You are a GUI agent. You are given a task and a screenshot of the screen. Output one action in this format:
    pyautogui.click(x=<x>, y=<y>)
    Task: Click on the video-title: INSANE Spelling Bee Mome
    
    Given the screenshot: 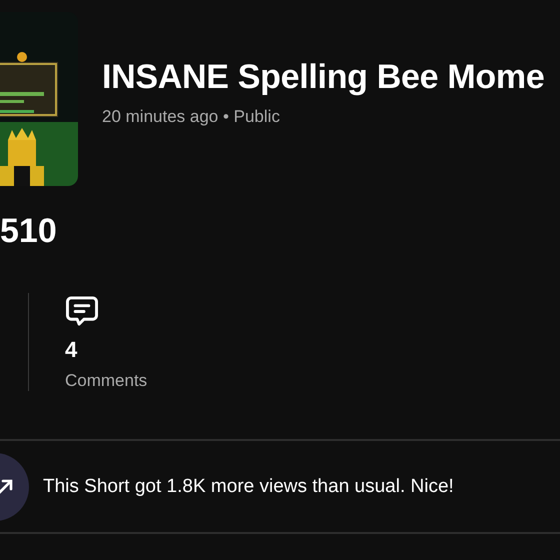 What is the action you would take?
    pyautogui.click(x=323, y=77)
    